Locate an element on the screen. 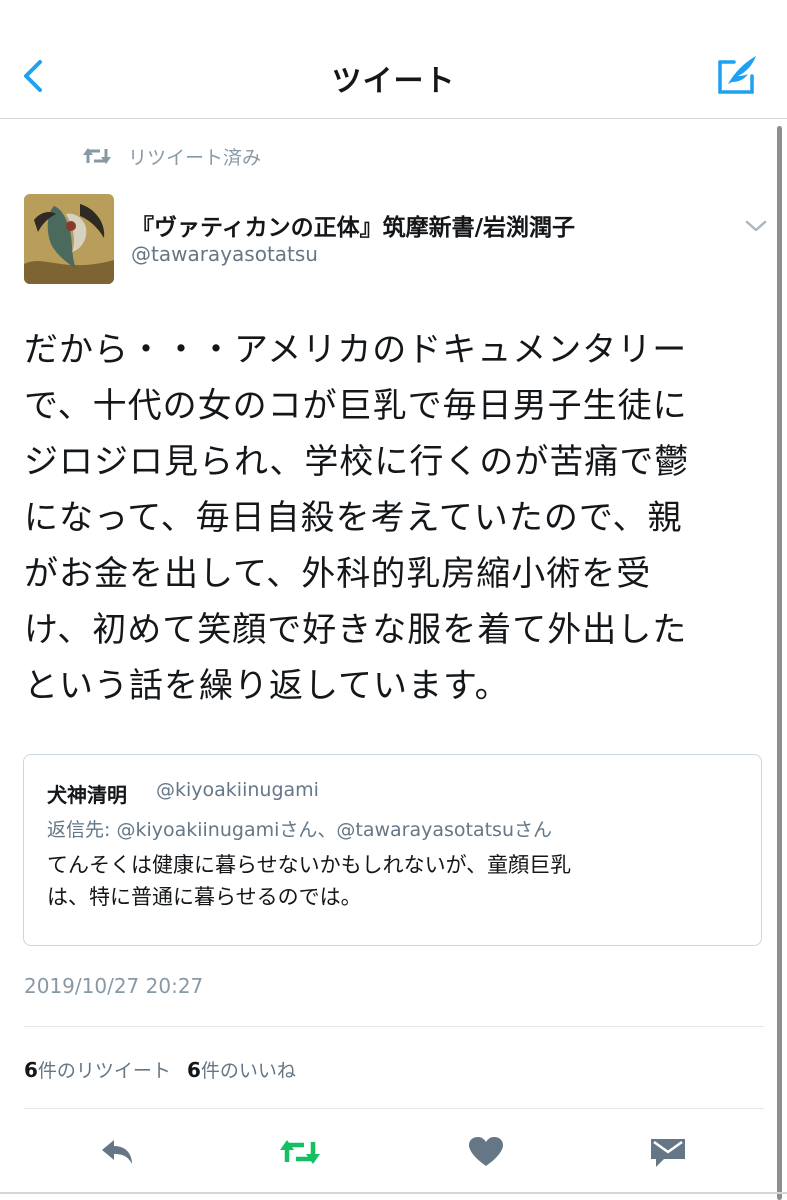 The width and height of the screenshot is (787, 1200). share-button is located at coordinates (668, 1152).